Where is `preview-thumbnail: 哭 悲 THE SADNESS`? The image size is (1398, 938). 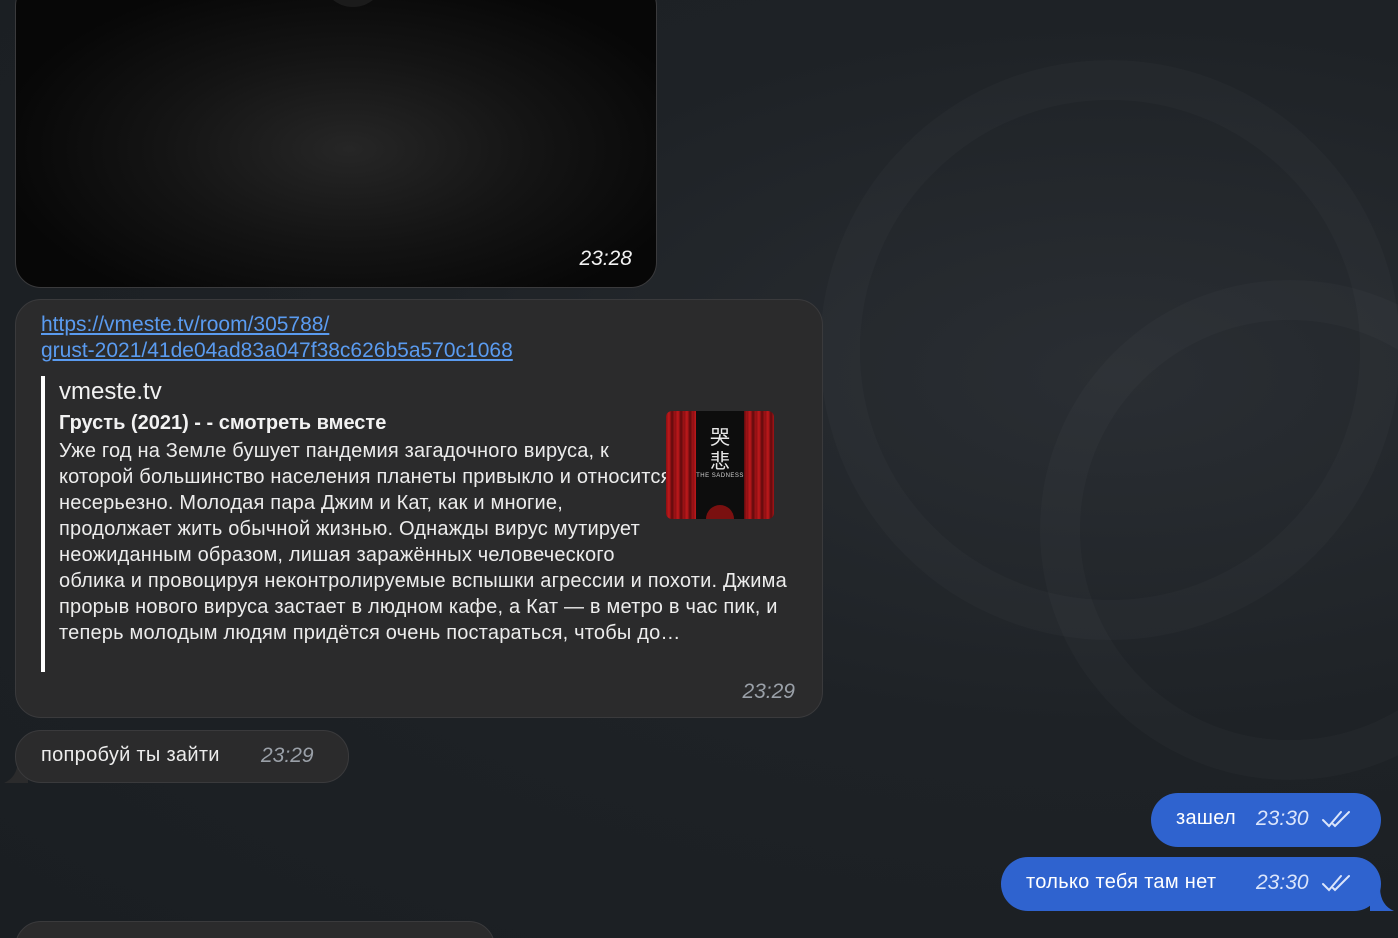
preview-thumbnail: 哭 悲 THE SADNESS is located at coordinates (720, 465).